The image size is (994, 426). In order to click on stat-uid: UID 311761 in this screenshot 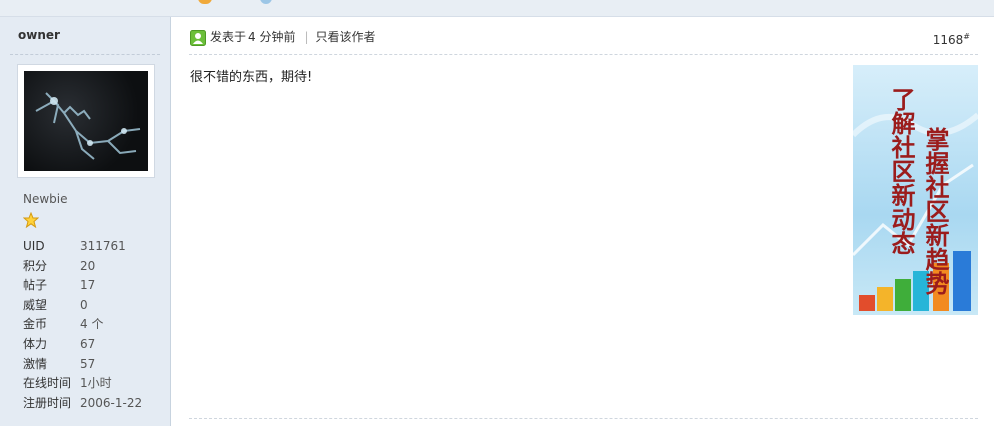, I will do `click(74, 246)`.